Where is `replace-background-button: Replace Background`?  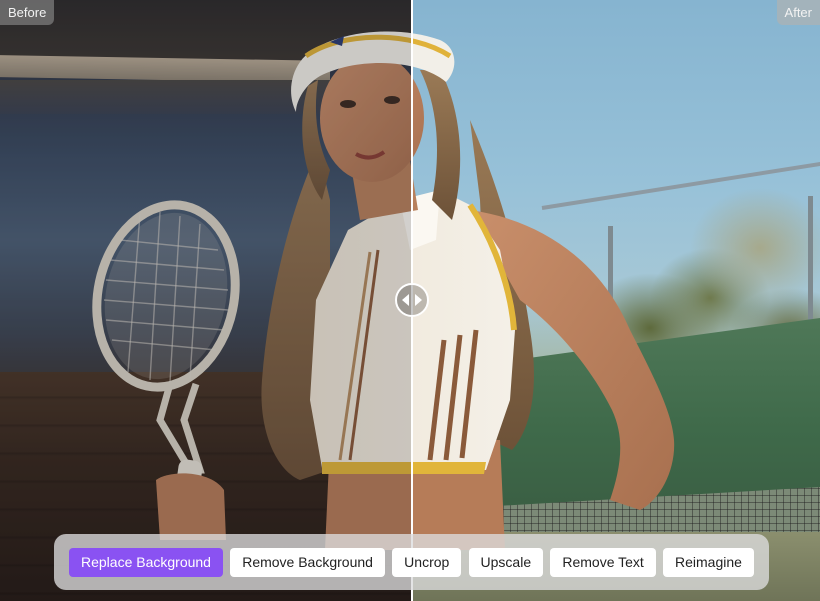
replace-background-button: Replace Background is located at coordinates (146, 562).